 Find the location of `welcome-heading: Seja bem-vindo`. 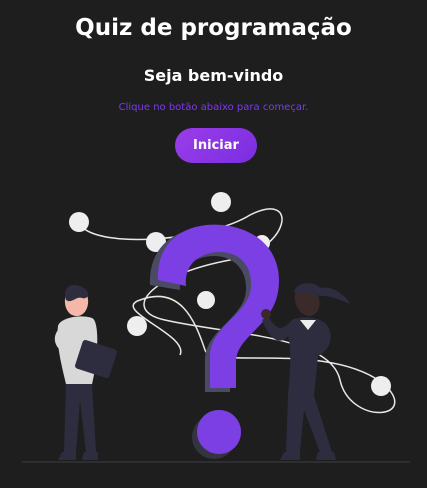

welcome-heading: Seja bem-vindo is located at coordinates (213, 75).